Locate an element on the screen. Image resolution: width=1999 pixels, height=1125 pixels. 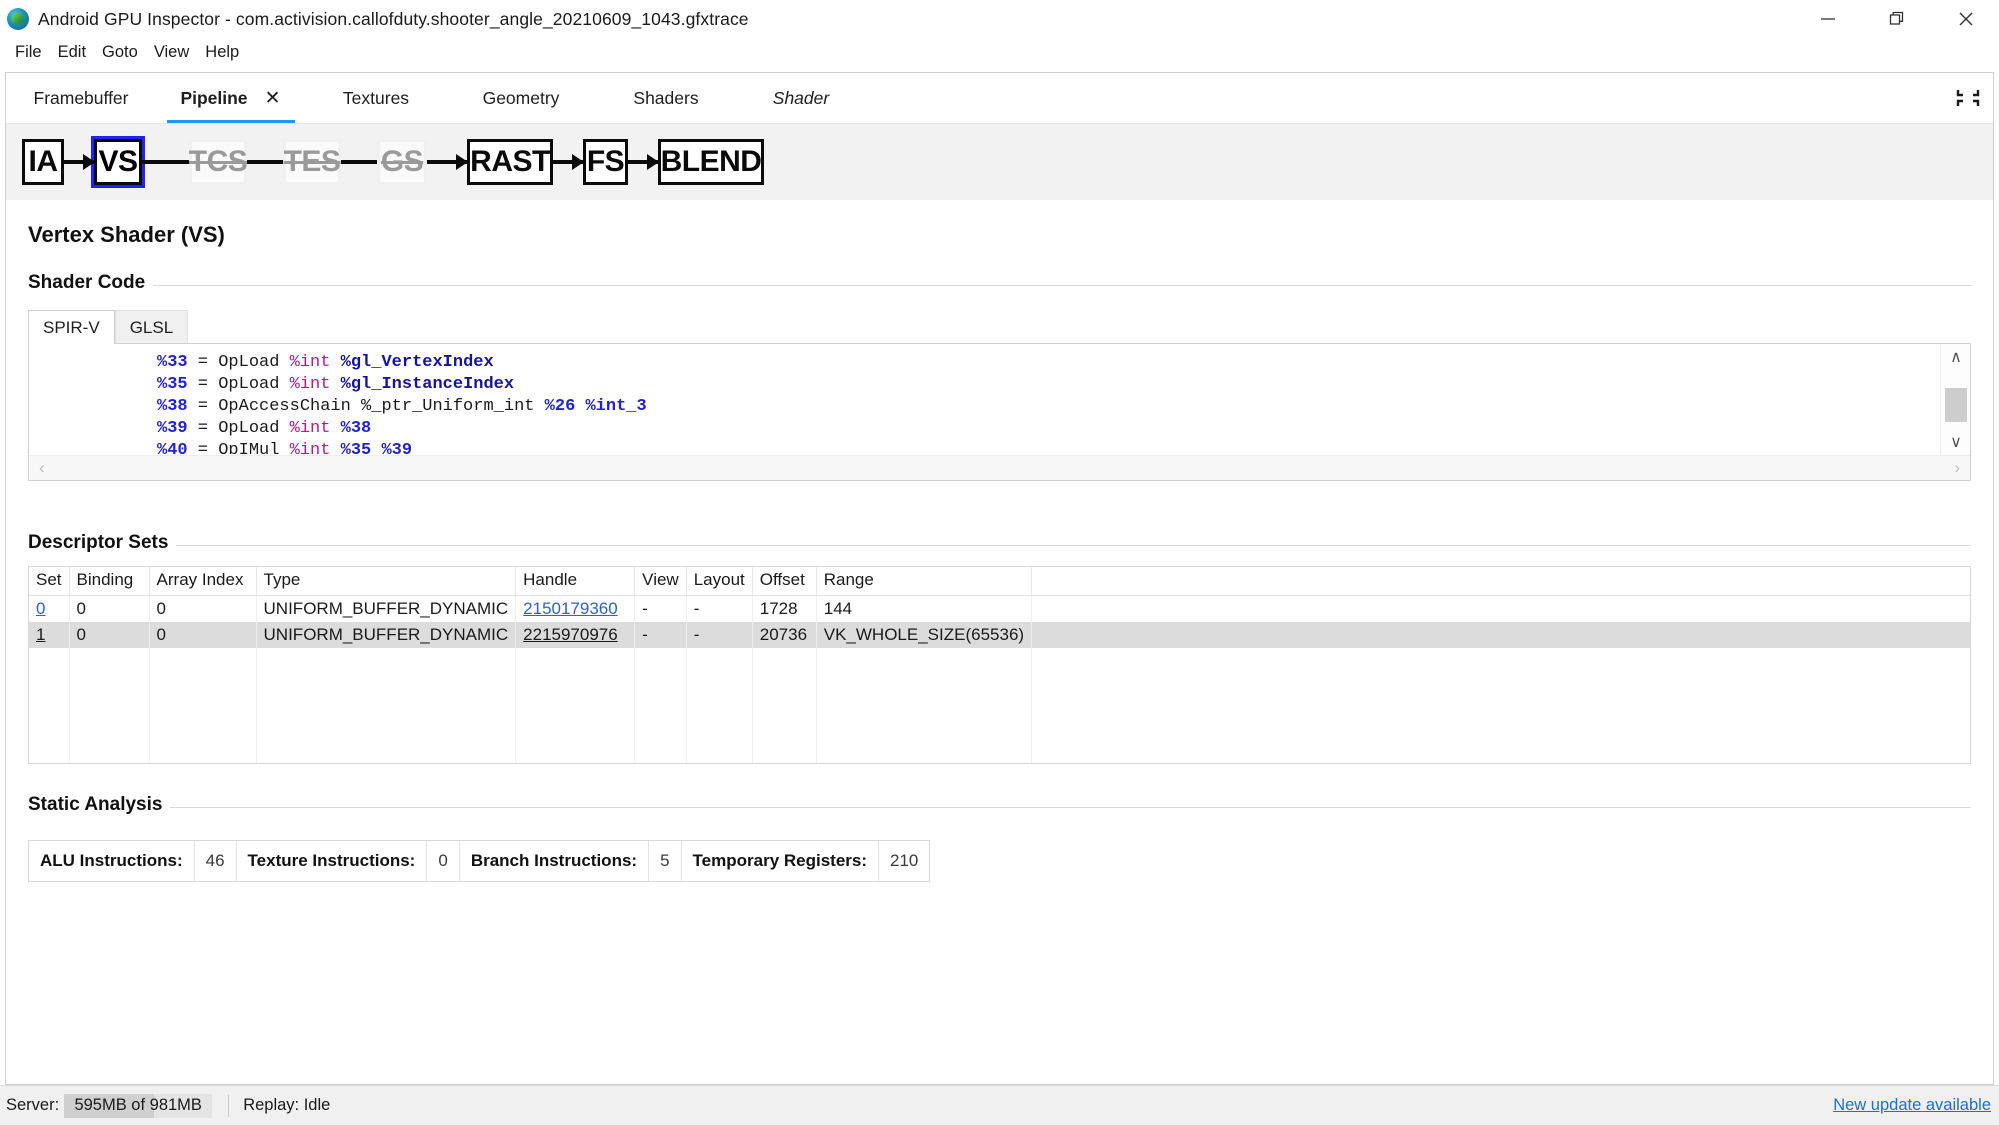
pipeline-stage-fs-label: FS is located at coordinates (605, 161).